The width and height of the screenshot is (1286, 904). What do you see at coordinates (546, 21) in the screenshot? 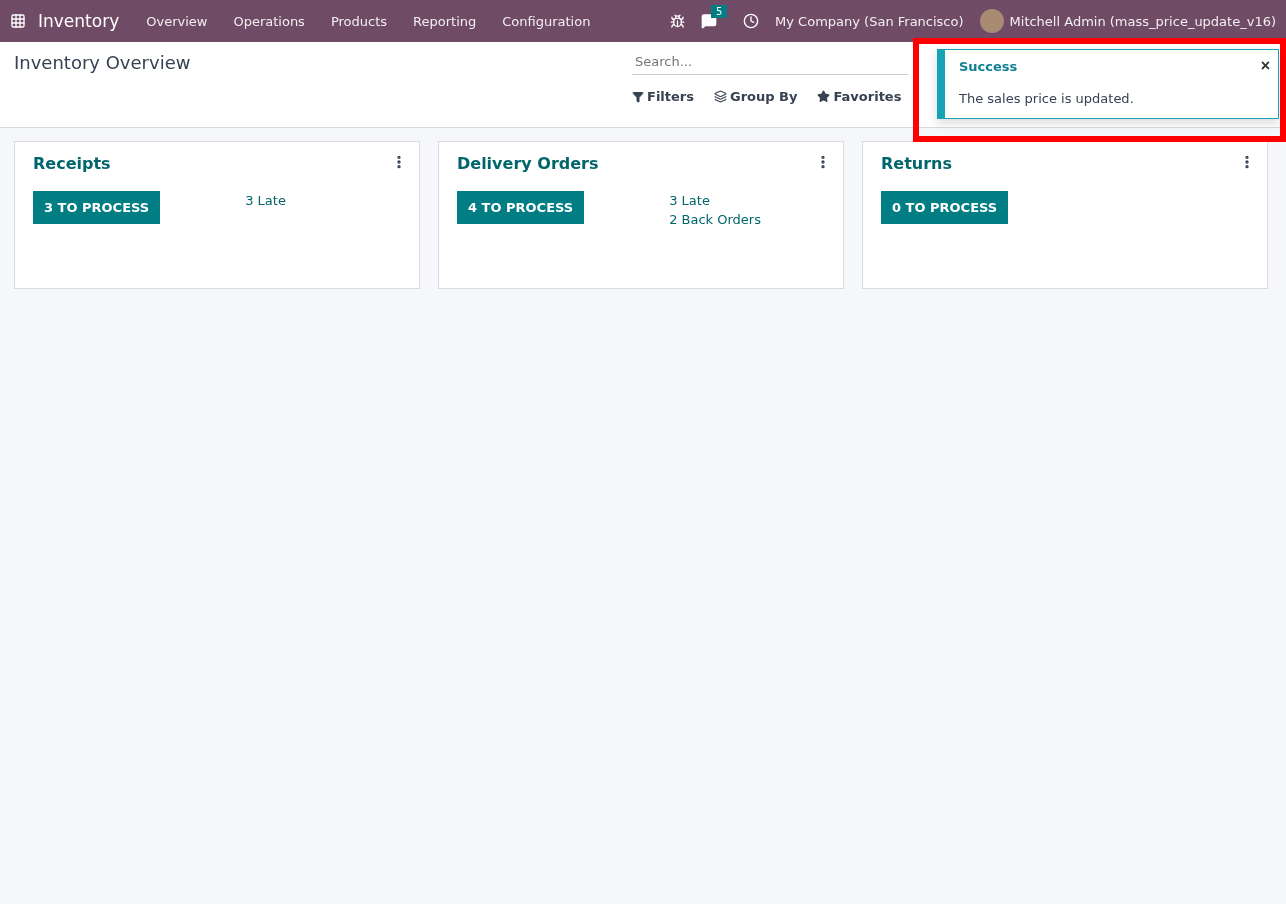
I see `menu-item: Configuration` at bounding box center [546, 21].